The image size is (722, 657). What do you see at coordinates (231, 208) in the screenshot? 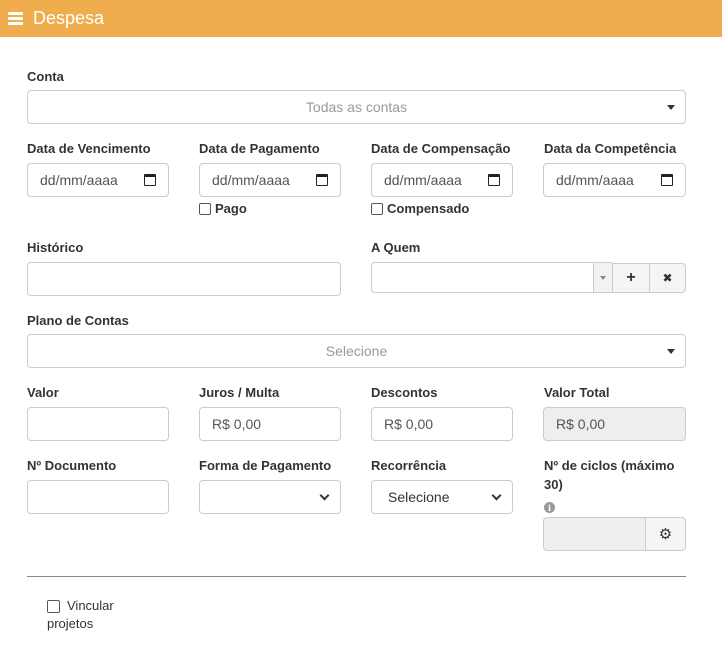
I see `pago-checkbox-label: Pago` at bounding box center [231, 208].